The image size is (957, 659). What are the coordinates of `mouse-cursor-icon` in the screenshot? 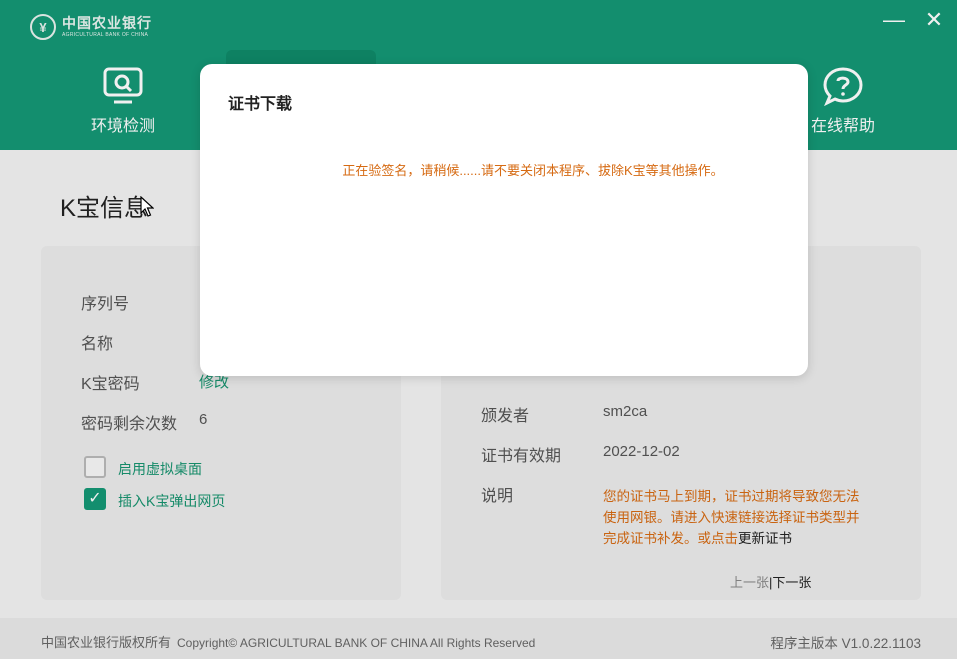 It's located at (147, 206).